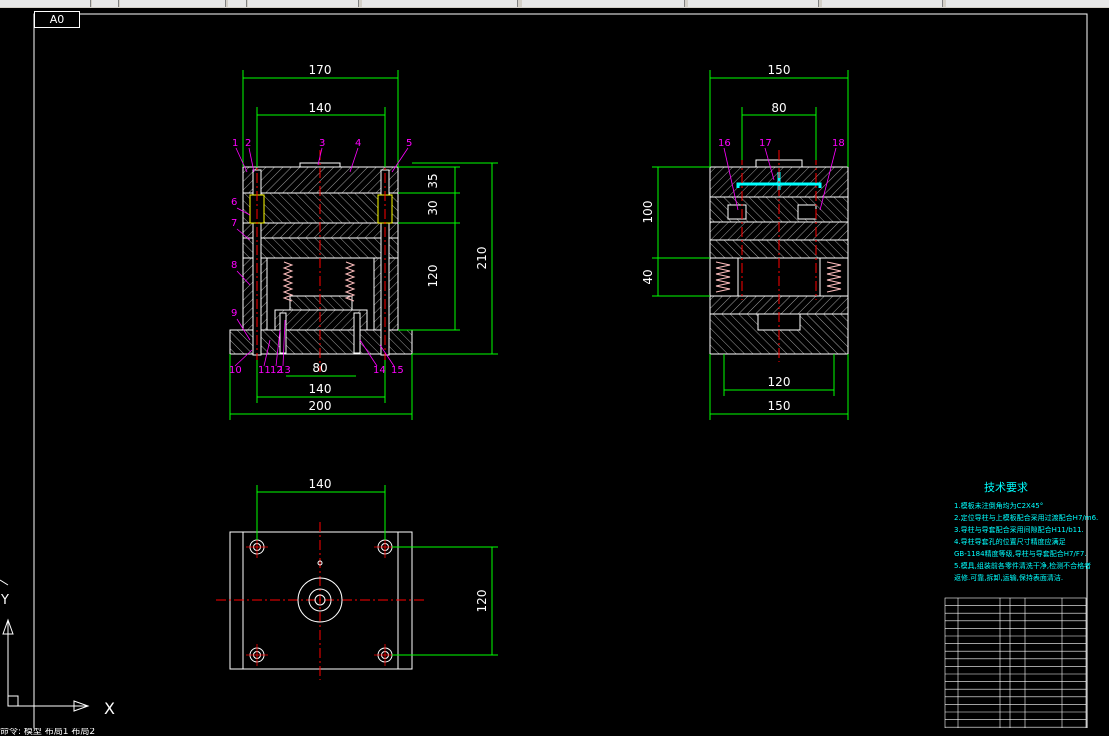 The height and width of the screenshot is (736, 1109). I want to click on dim-80-side: 80, so click(778, 108).